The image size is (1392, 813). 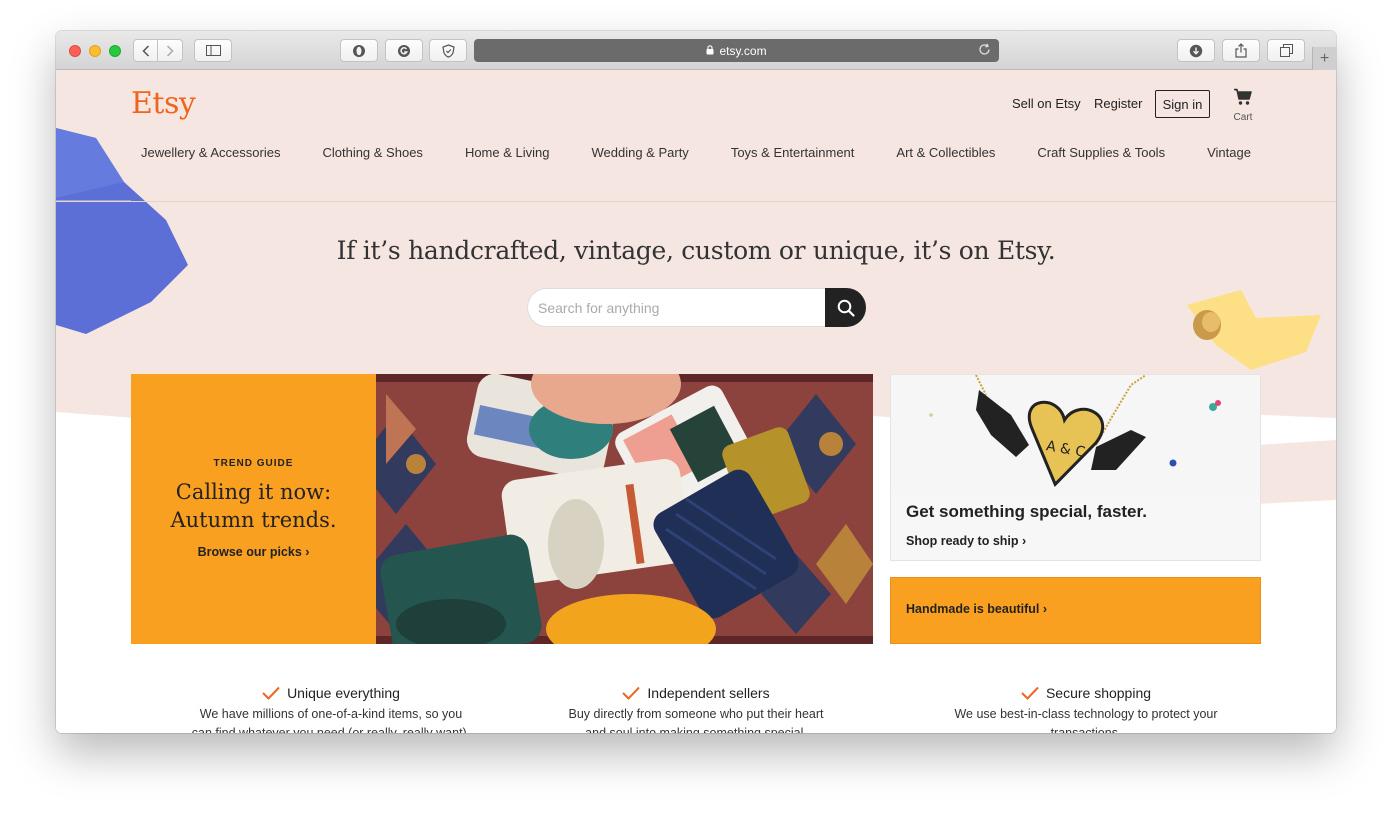 I want to click on address-bar: etsy.com, so click(x=736, y=50).